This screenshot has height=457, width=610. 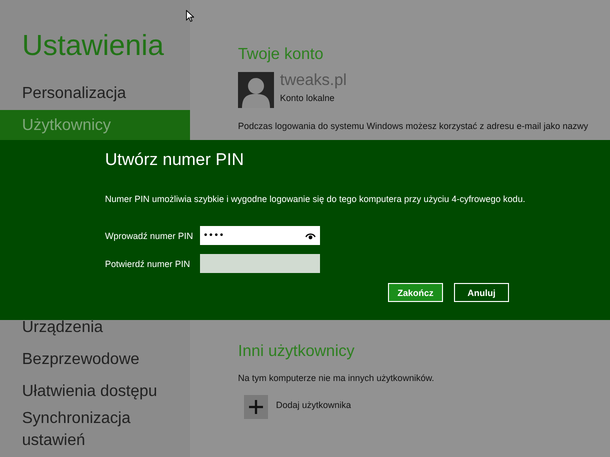 I want to click on no-users-text: Na tym komputerze nie ma innych użytkowników., so click(x=337, y=378).